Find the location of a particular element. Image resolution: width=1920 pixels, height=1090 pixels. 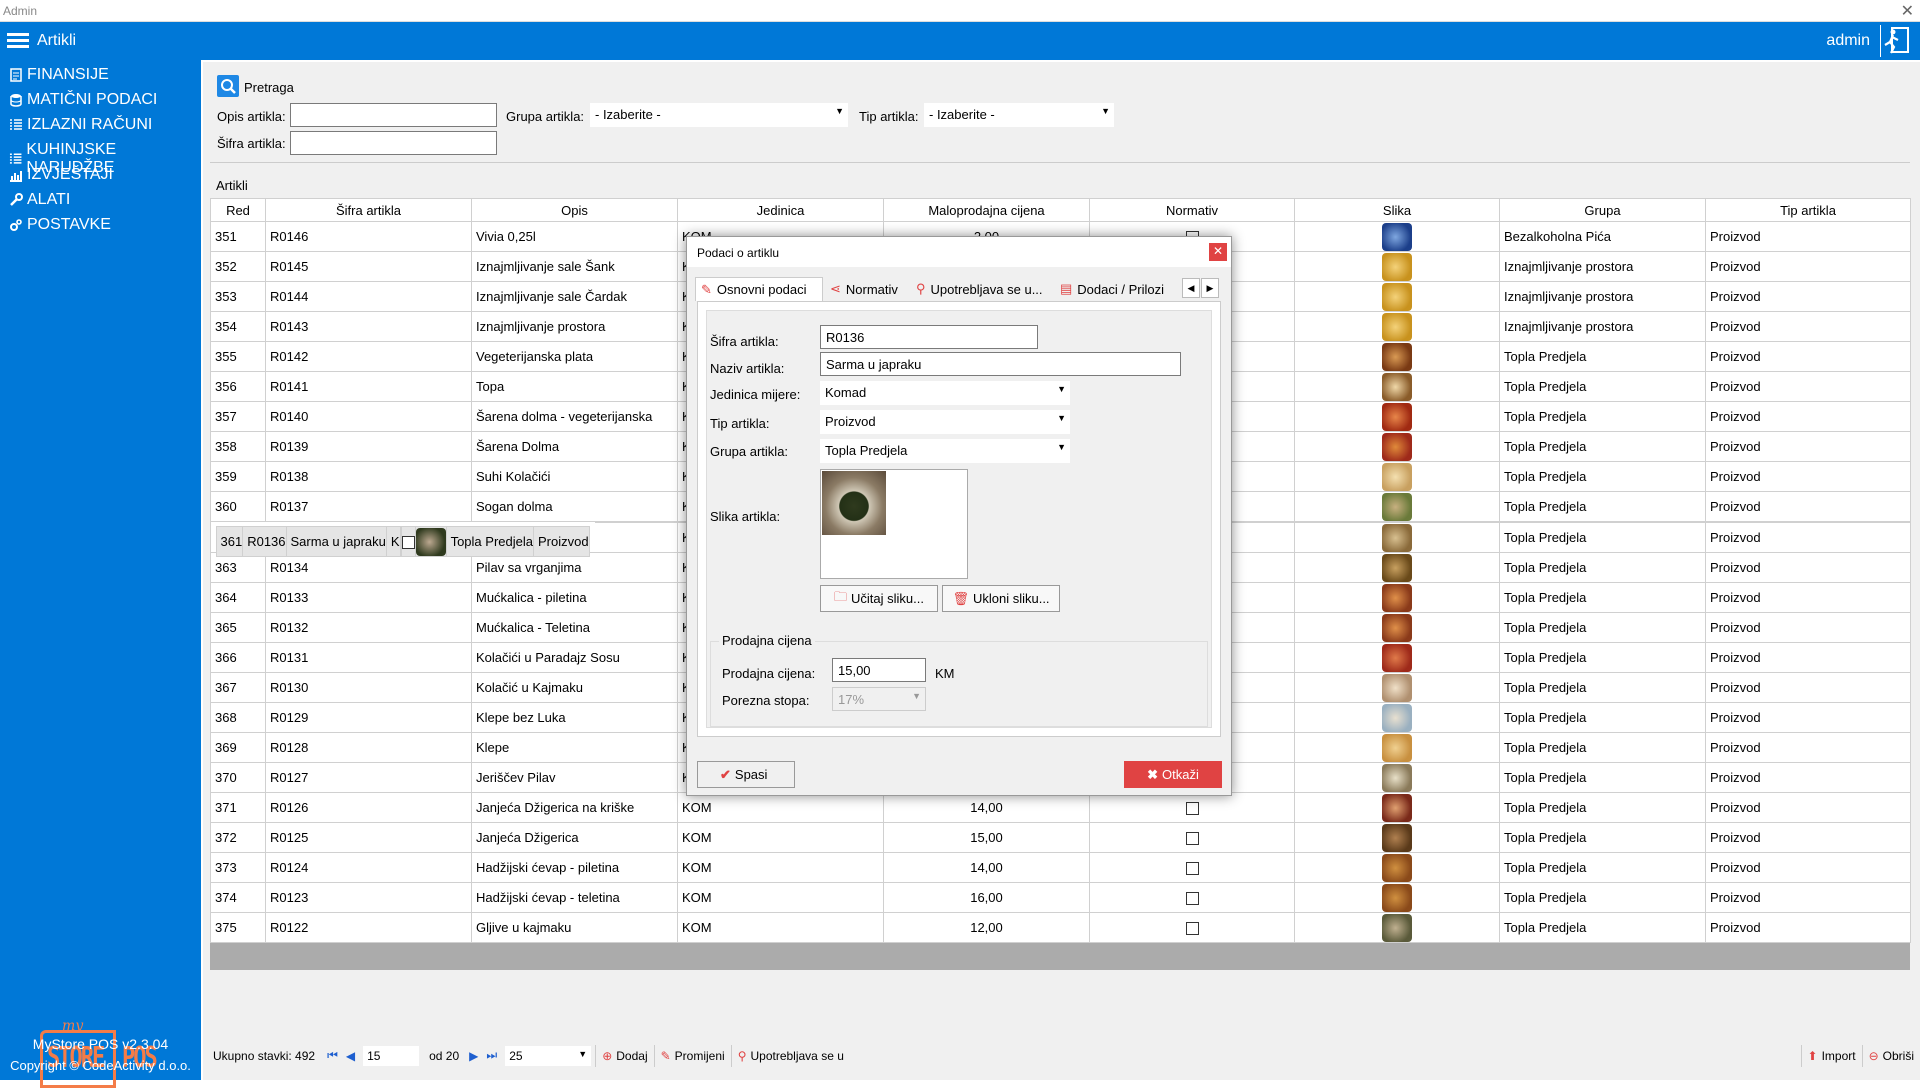

tab-scroll-right-icon: ▶ is located at coordinates (1210, 288).